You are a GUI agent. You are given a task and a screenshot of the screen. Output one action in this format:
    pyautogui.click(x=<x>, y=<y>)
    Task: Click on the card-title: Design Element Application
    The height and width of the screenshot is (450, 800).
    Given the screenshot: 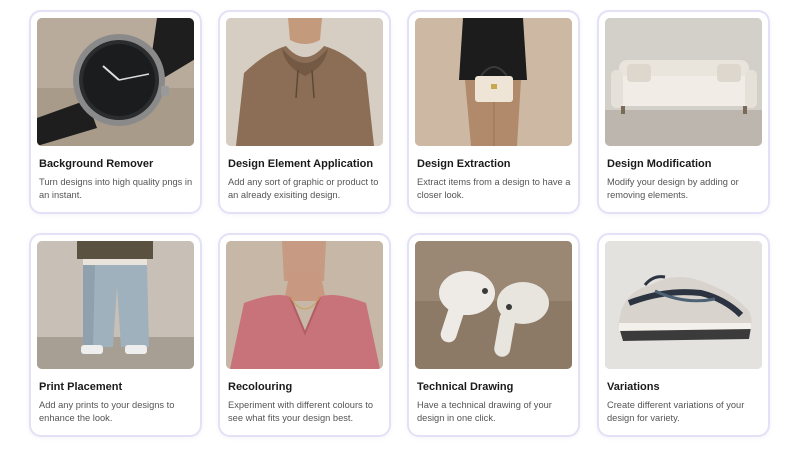 What is the action you would take?
    pyautogui.click(x=301, y=164)
    